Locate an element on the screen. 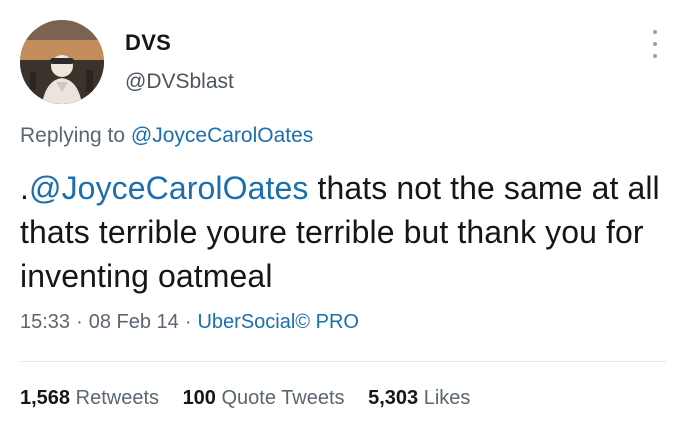  more-options-button is located at coordinates (655, 44).